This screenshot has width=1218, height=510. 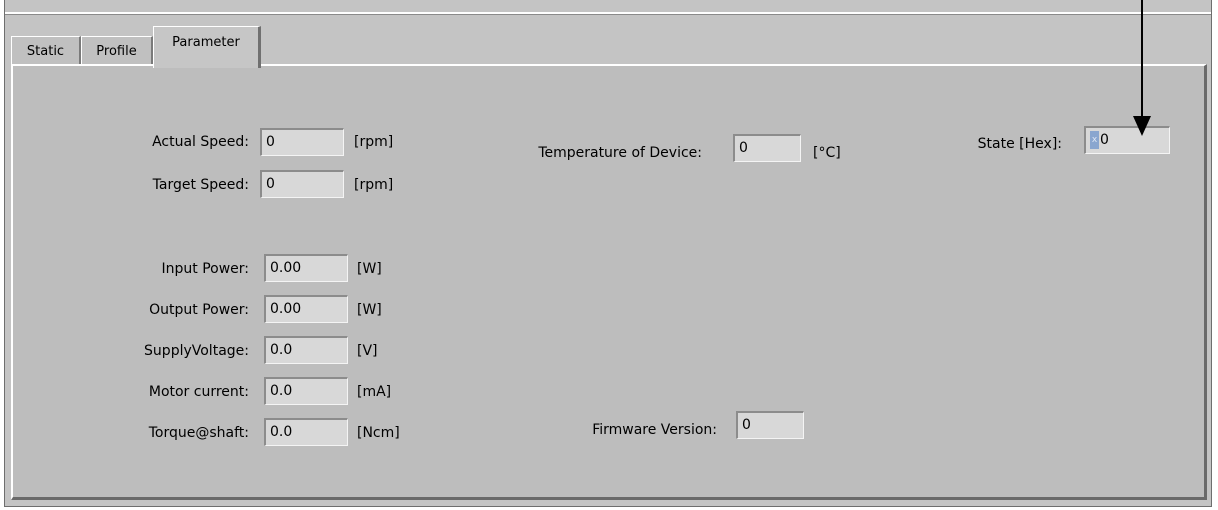 What do you see at coordinates (367, 351) in the screenshot?
I see `supply-voltage-unit: [V]` at bounding box center [367, 351].